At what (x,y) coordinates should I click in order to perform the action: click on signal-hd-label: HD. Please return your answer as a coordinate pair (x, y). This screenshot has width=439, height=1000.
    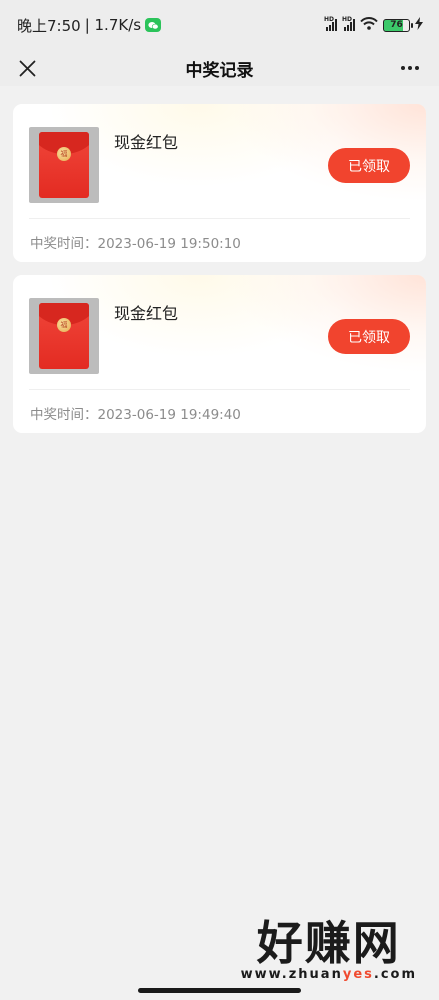
    Looking at the image, I should click on (329, 19).